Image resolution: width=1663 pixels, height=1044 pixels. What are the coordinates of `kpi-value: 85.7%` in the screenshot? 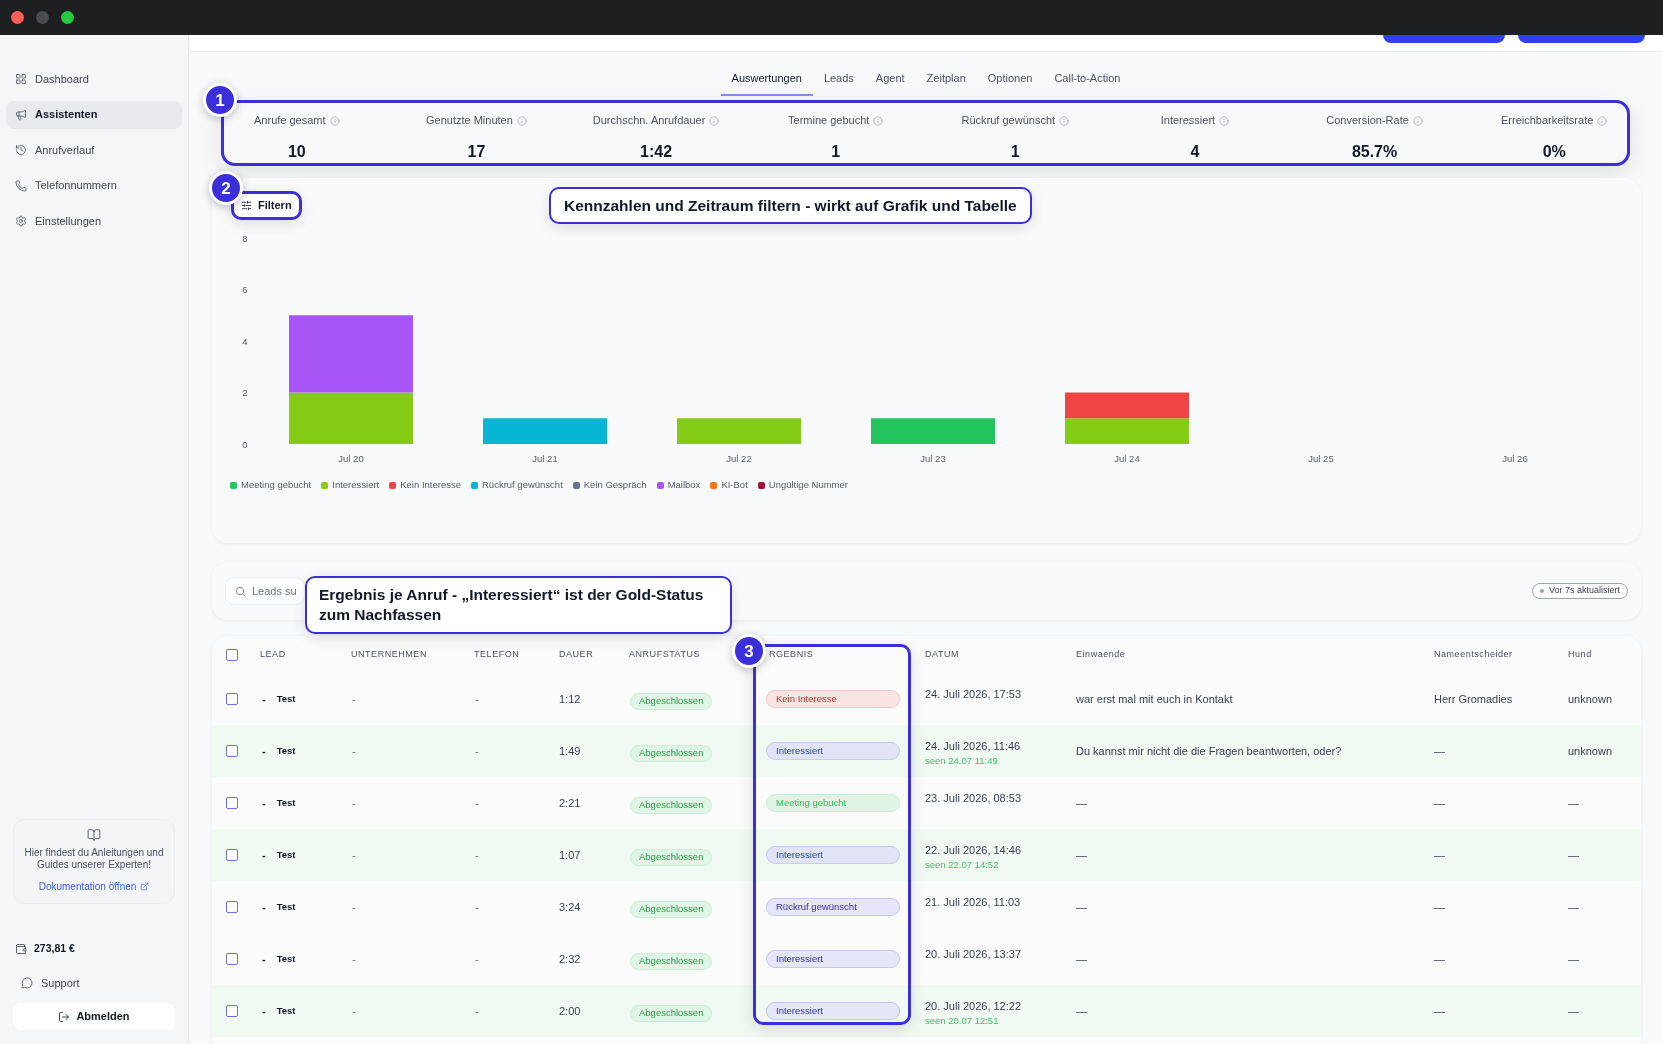 It's located at (1374, 152).